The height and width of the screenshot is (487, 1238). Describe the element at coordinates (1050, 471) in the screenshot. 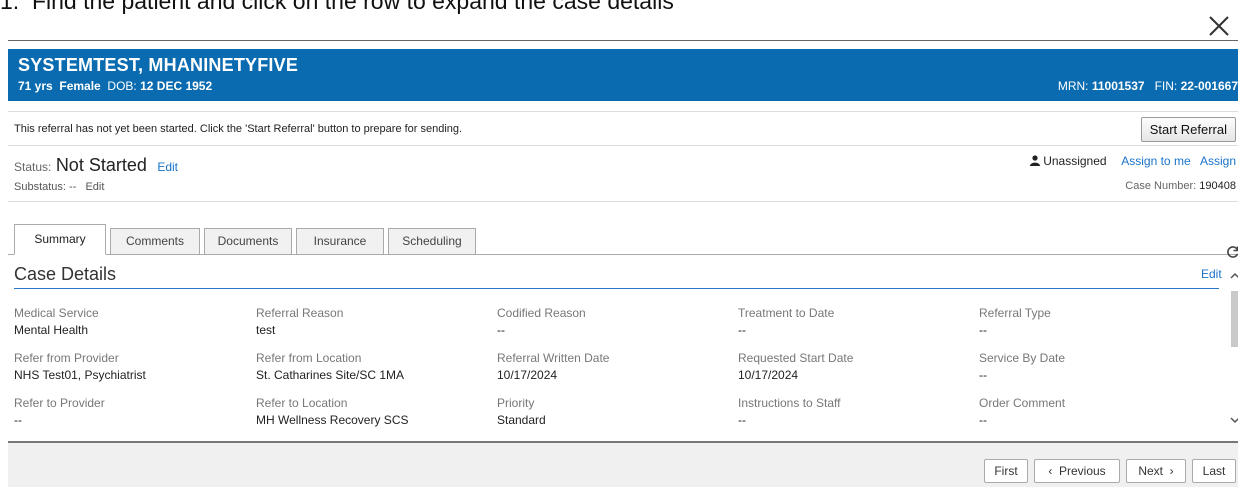

I see `chevron-left-icon: ‹` at that location.